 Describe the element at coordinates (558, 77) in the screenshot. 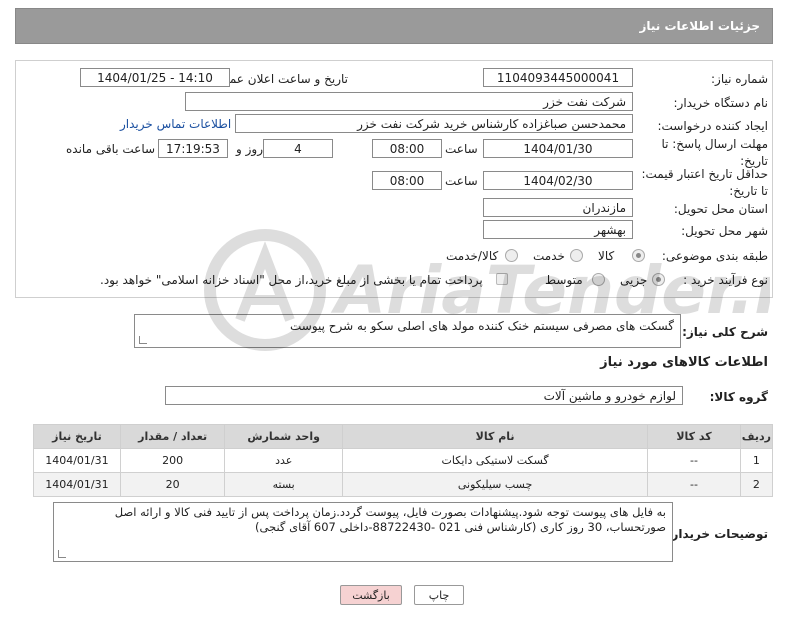

I see `need-number-field: 1104093445000041` at that location.